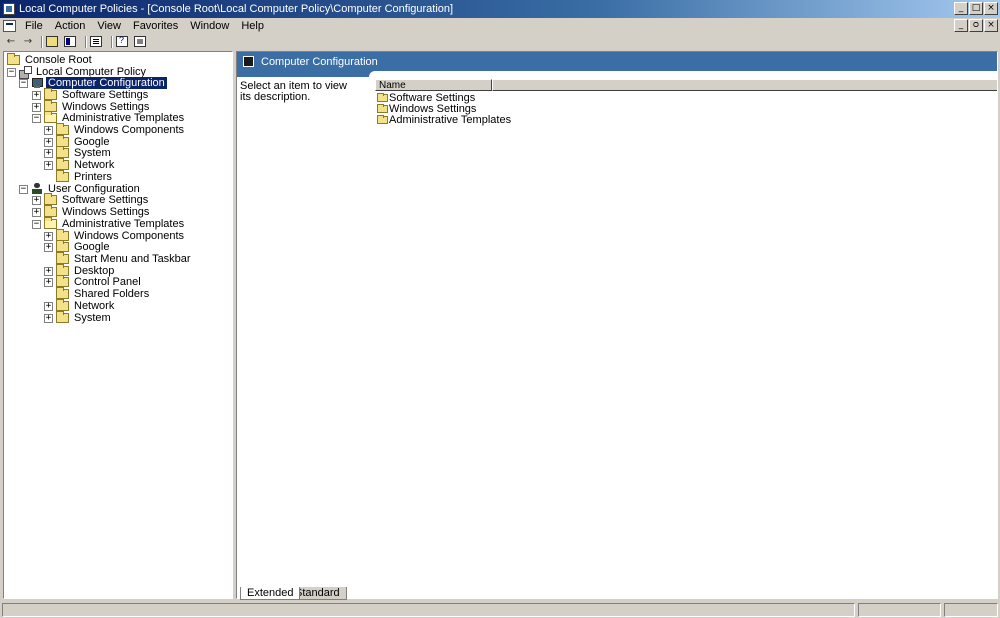  I want to click on caption-buttons: _ □ ×, so click(976, 8).